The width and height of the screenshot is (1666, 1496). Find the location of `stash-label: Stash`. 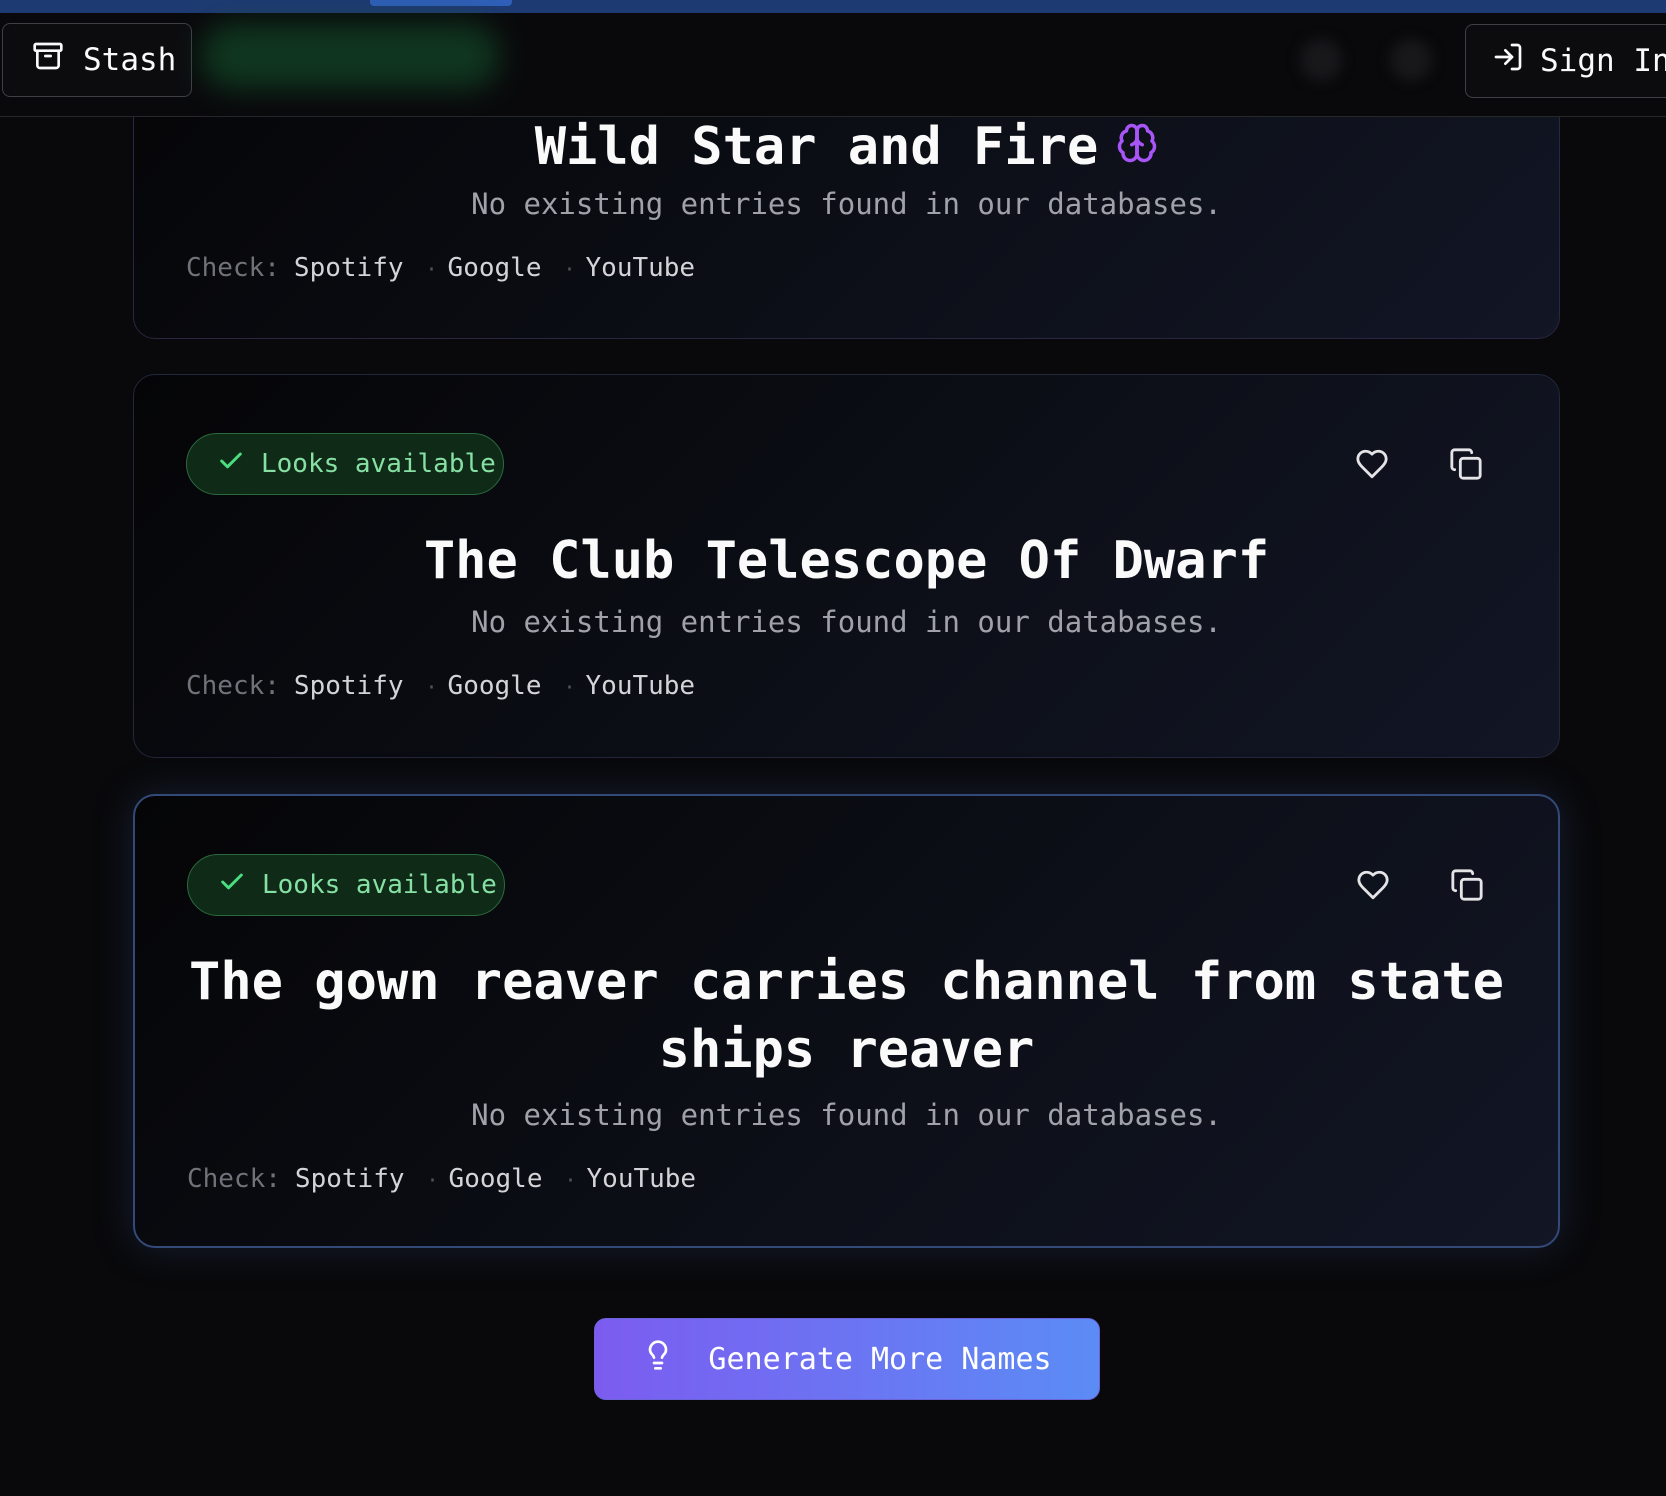

stash-label: Stash is located at coordinates (130, 60).